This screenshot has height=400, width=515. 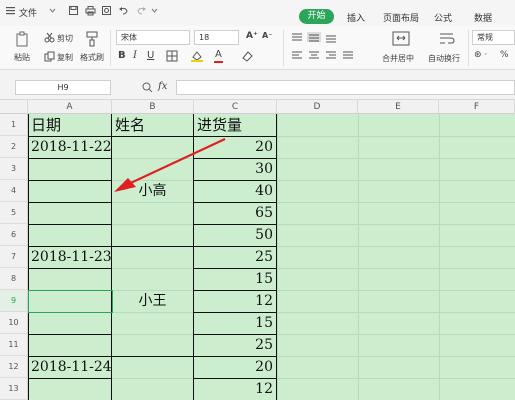 What do you see at coordinates (14, 147) in the screenshot?
I see `row-header-2: 2` at bounding box center [14, 147].